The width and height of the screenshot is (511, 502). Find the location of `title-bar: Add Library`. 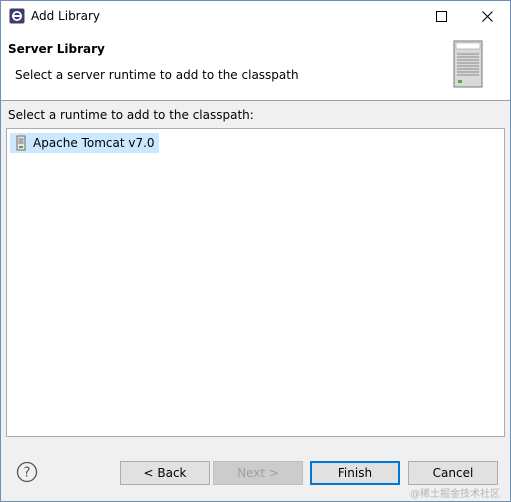

title-bar: Add Library is located at coordinates (255, 16).